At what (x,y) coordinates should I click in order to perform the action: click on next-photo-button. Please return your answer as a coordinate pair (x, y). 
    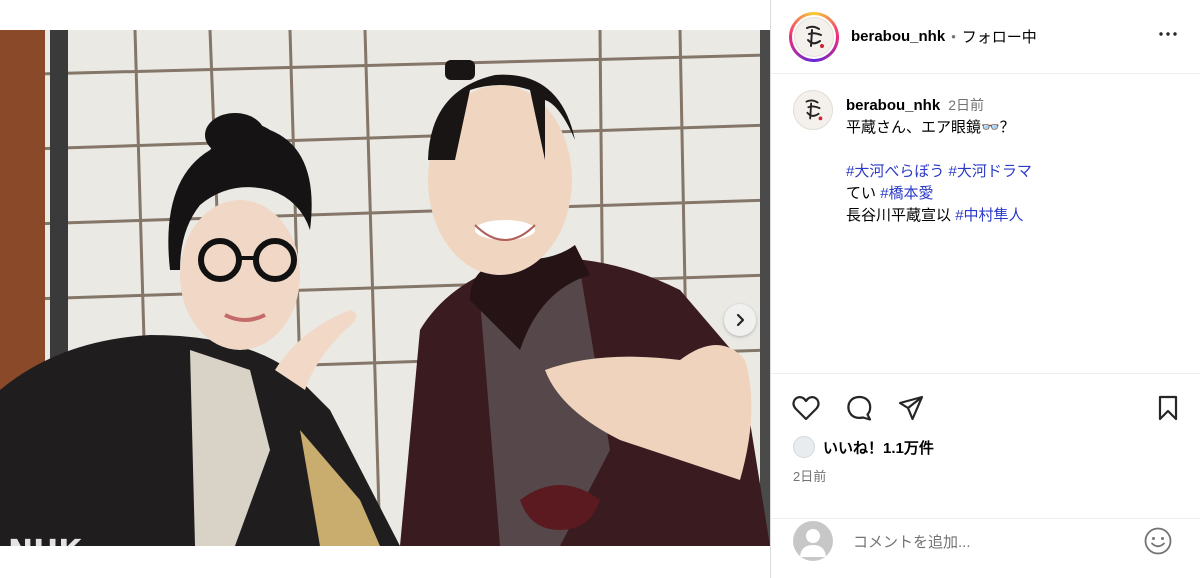
    Looking at the image, I should click on (740, 320).